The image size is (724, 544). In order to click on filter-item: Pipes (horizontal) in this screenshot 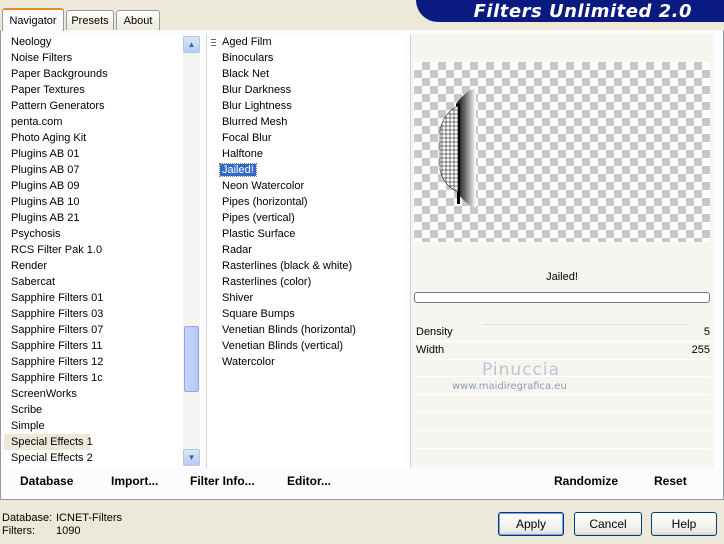, I will do `click(306, 202)`.